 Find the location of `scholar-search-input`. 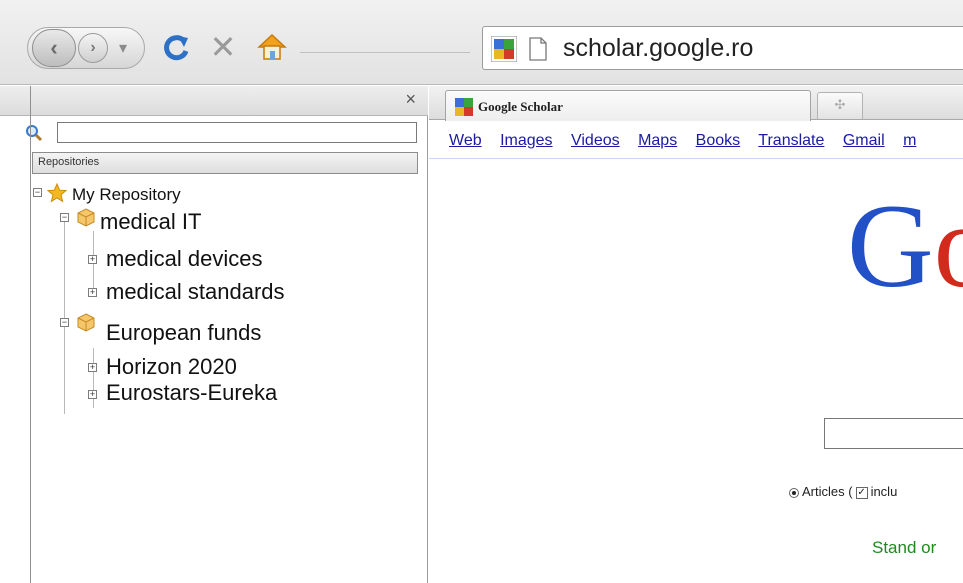

scholar-search-input is located at coordinates (893, 433).